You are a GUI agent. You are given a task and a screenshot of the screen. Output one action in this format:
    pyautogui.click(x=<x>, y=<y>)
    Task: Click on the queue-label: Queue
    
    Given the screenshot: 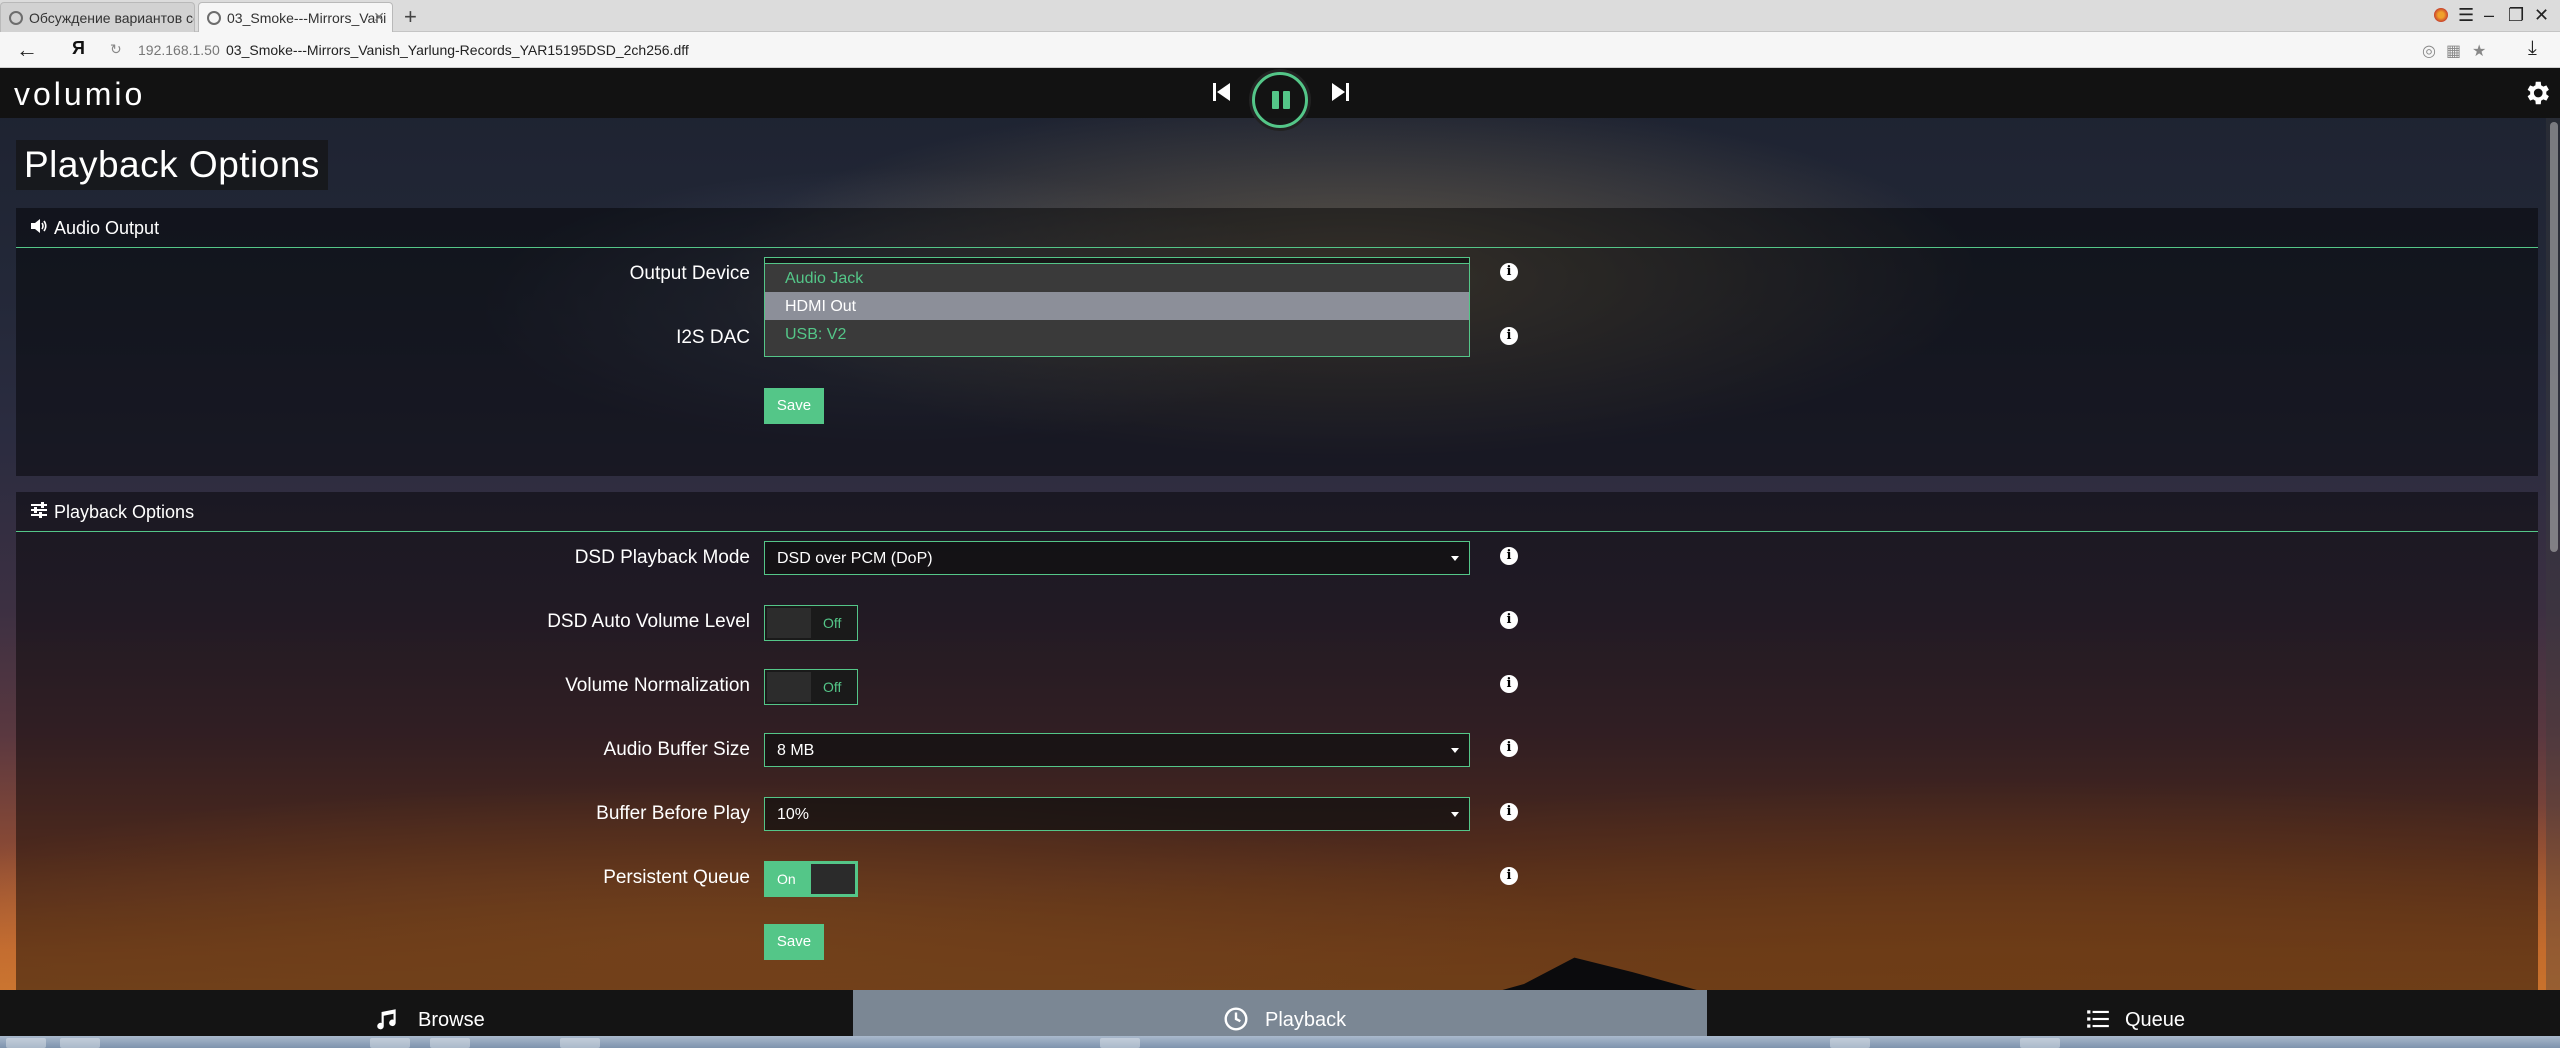 What is the action you would take?
    pyautogui.click(x=2155, y=1020)
    